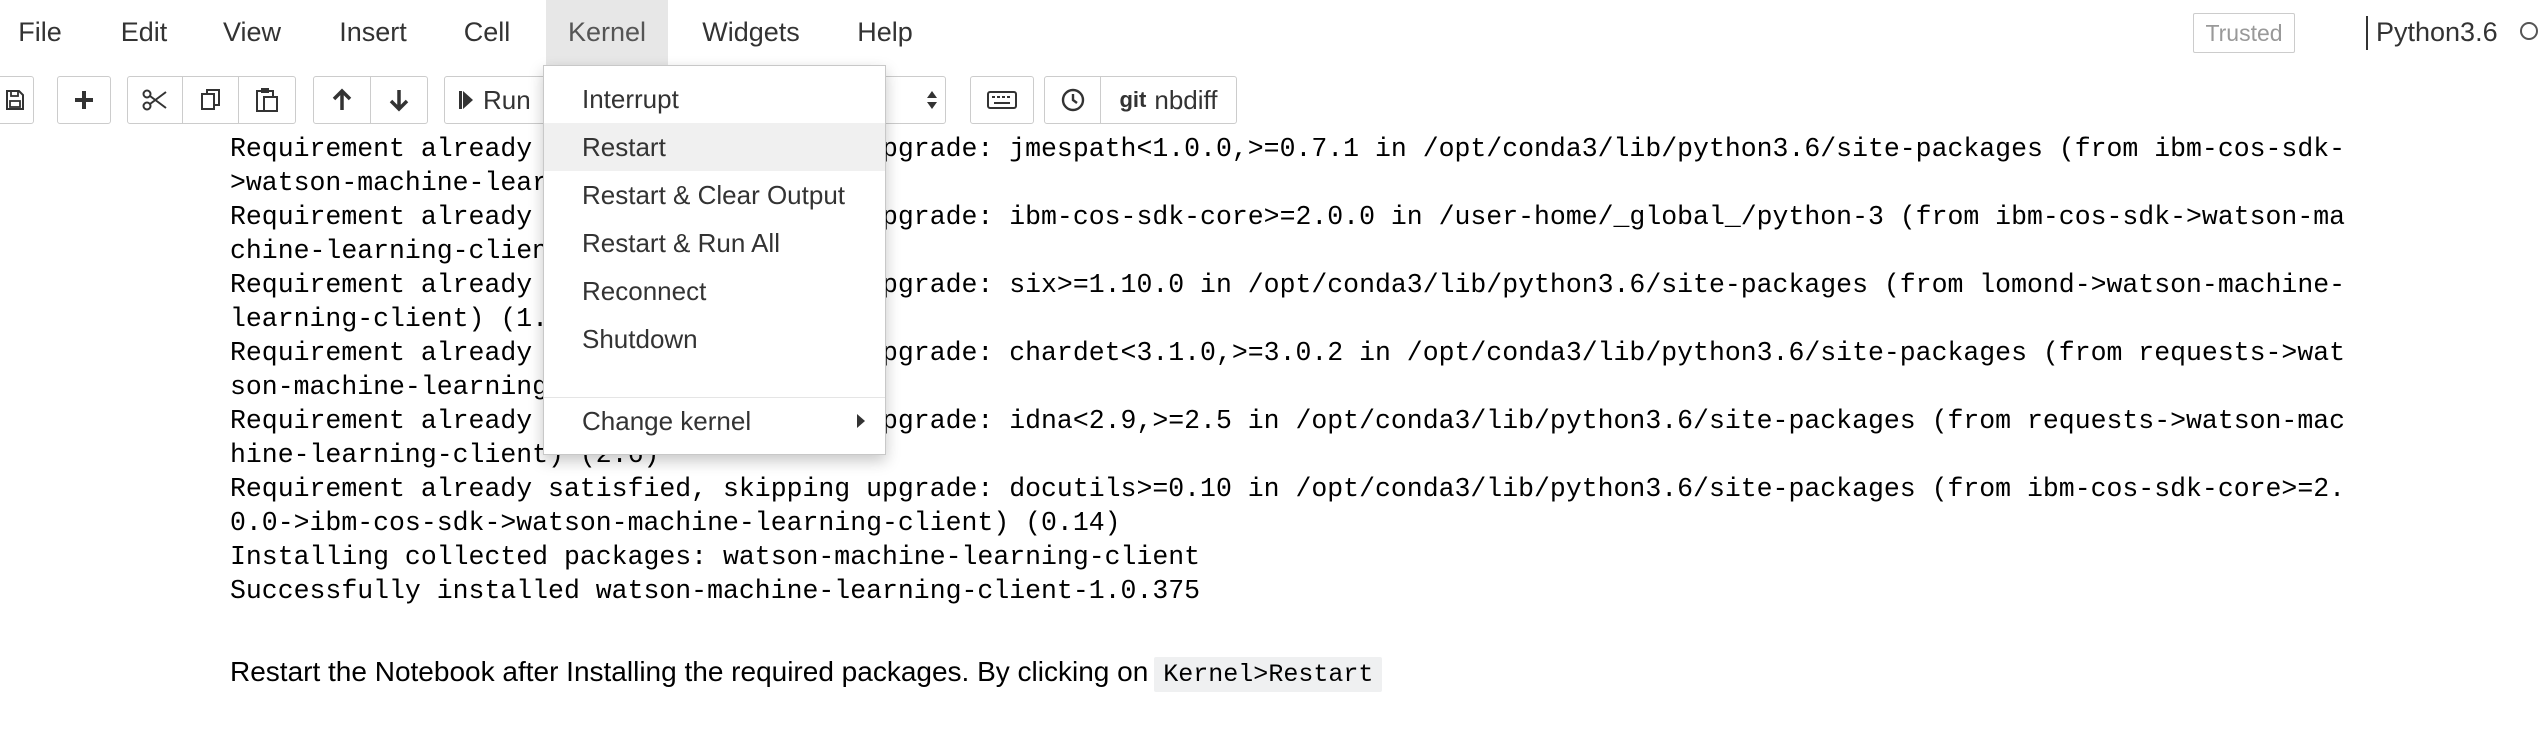 This screenshot has height=738, width=2548. Describe the element at coordinates (714, 339) in the screenshot. I see `menu-item-shutdown: Shutdown` at that location.